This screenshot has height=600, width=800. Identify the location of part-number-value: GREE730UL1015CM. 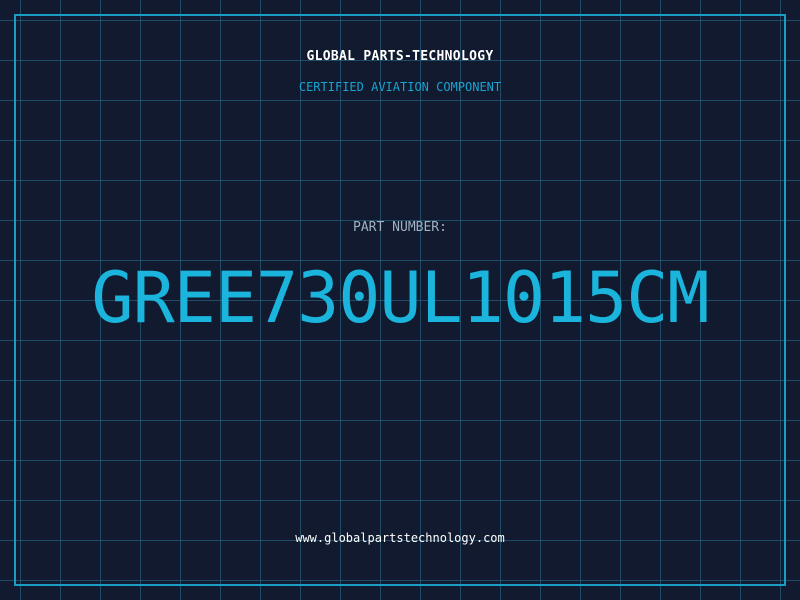
(400, 298).